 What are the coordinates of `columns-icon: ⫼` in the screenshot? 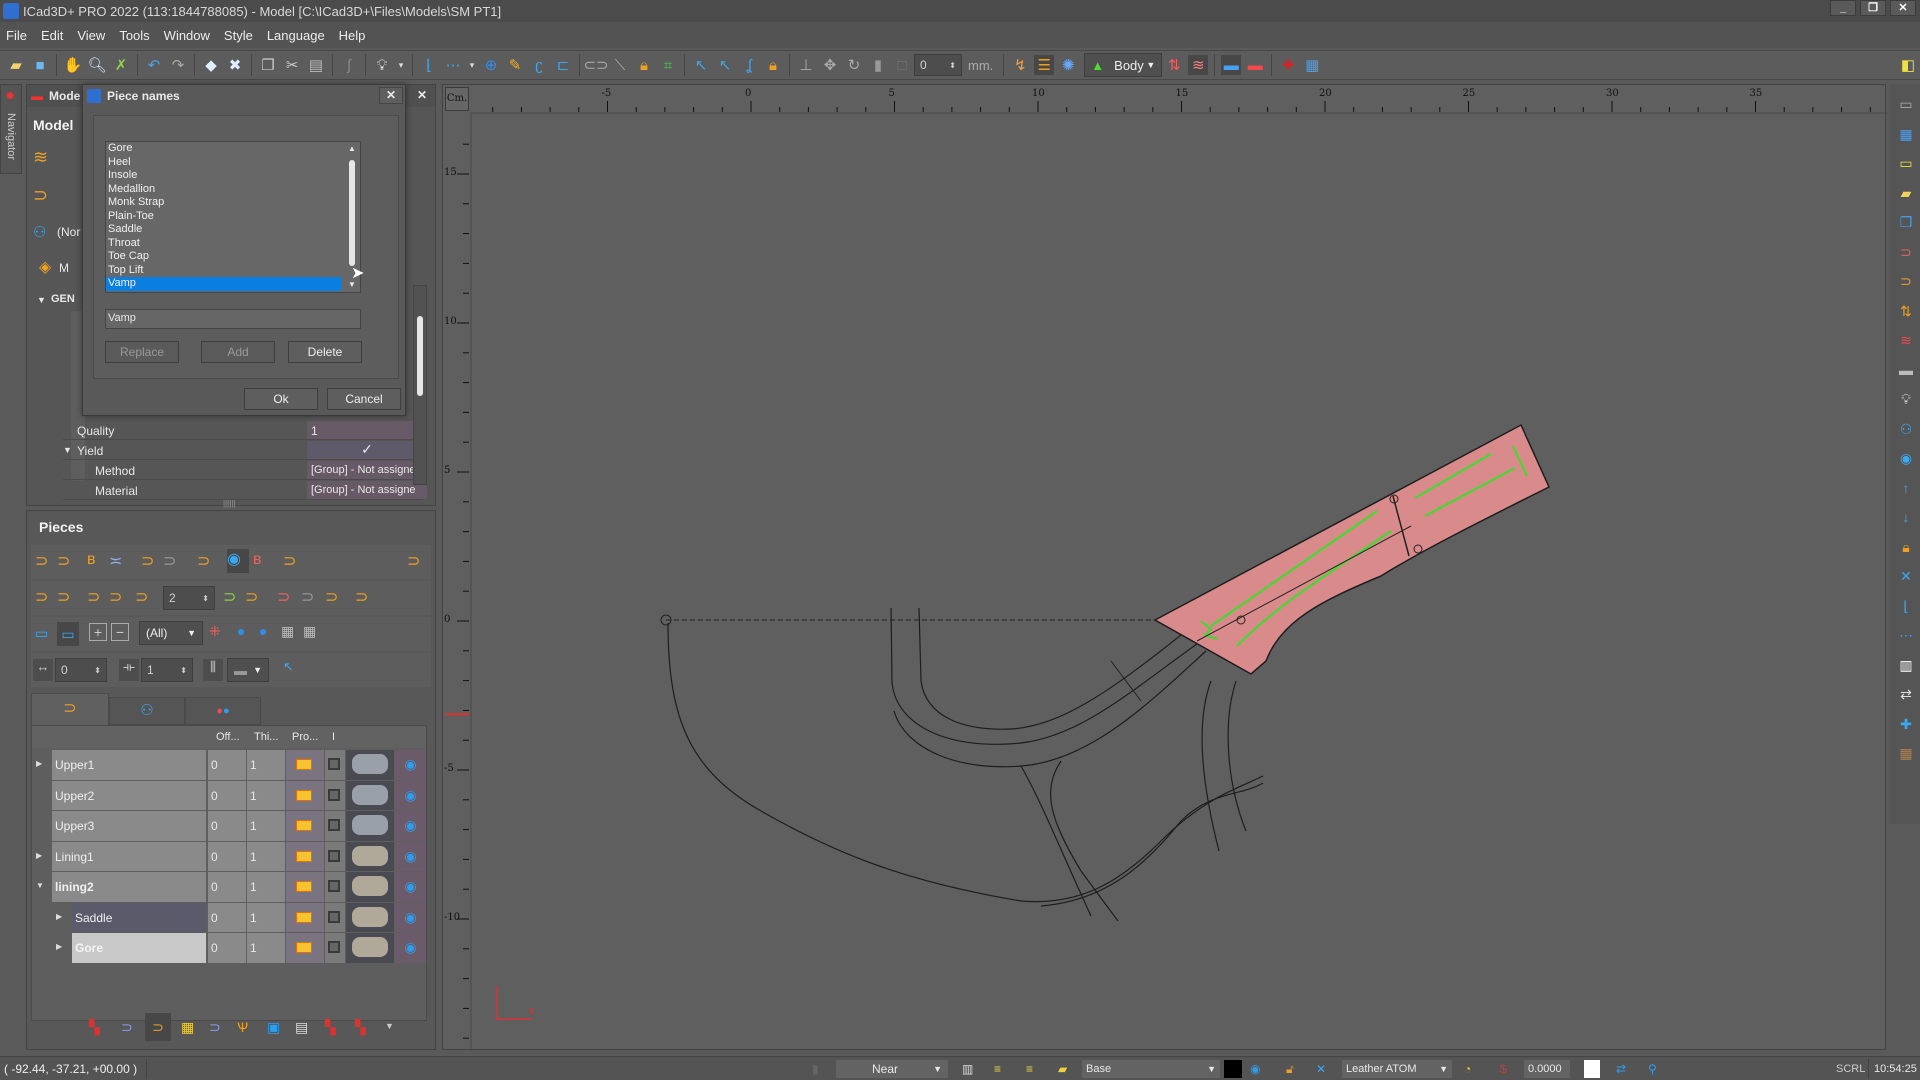 It's located at (213, 670).